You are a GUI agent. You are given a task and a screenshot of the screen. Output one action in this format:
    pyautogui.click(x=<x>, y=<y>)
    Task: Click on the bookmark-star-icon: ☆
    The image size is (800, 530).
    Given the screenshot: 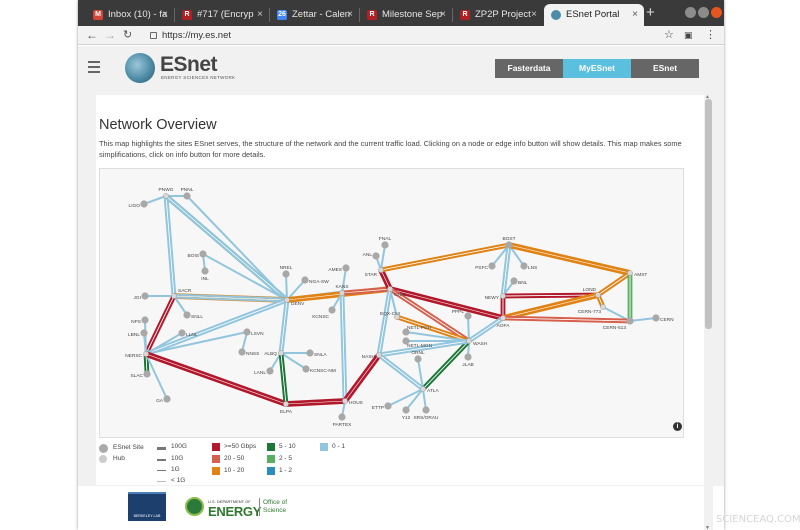 What is the action you would take?
    pyautogui.click(x=669, y=35)
    